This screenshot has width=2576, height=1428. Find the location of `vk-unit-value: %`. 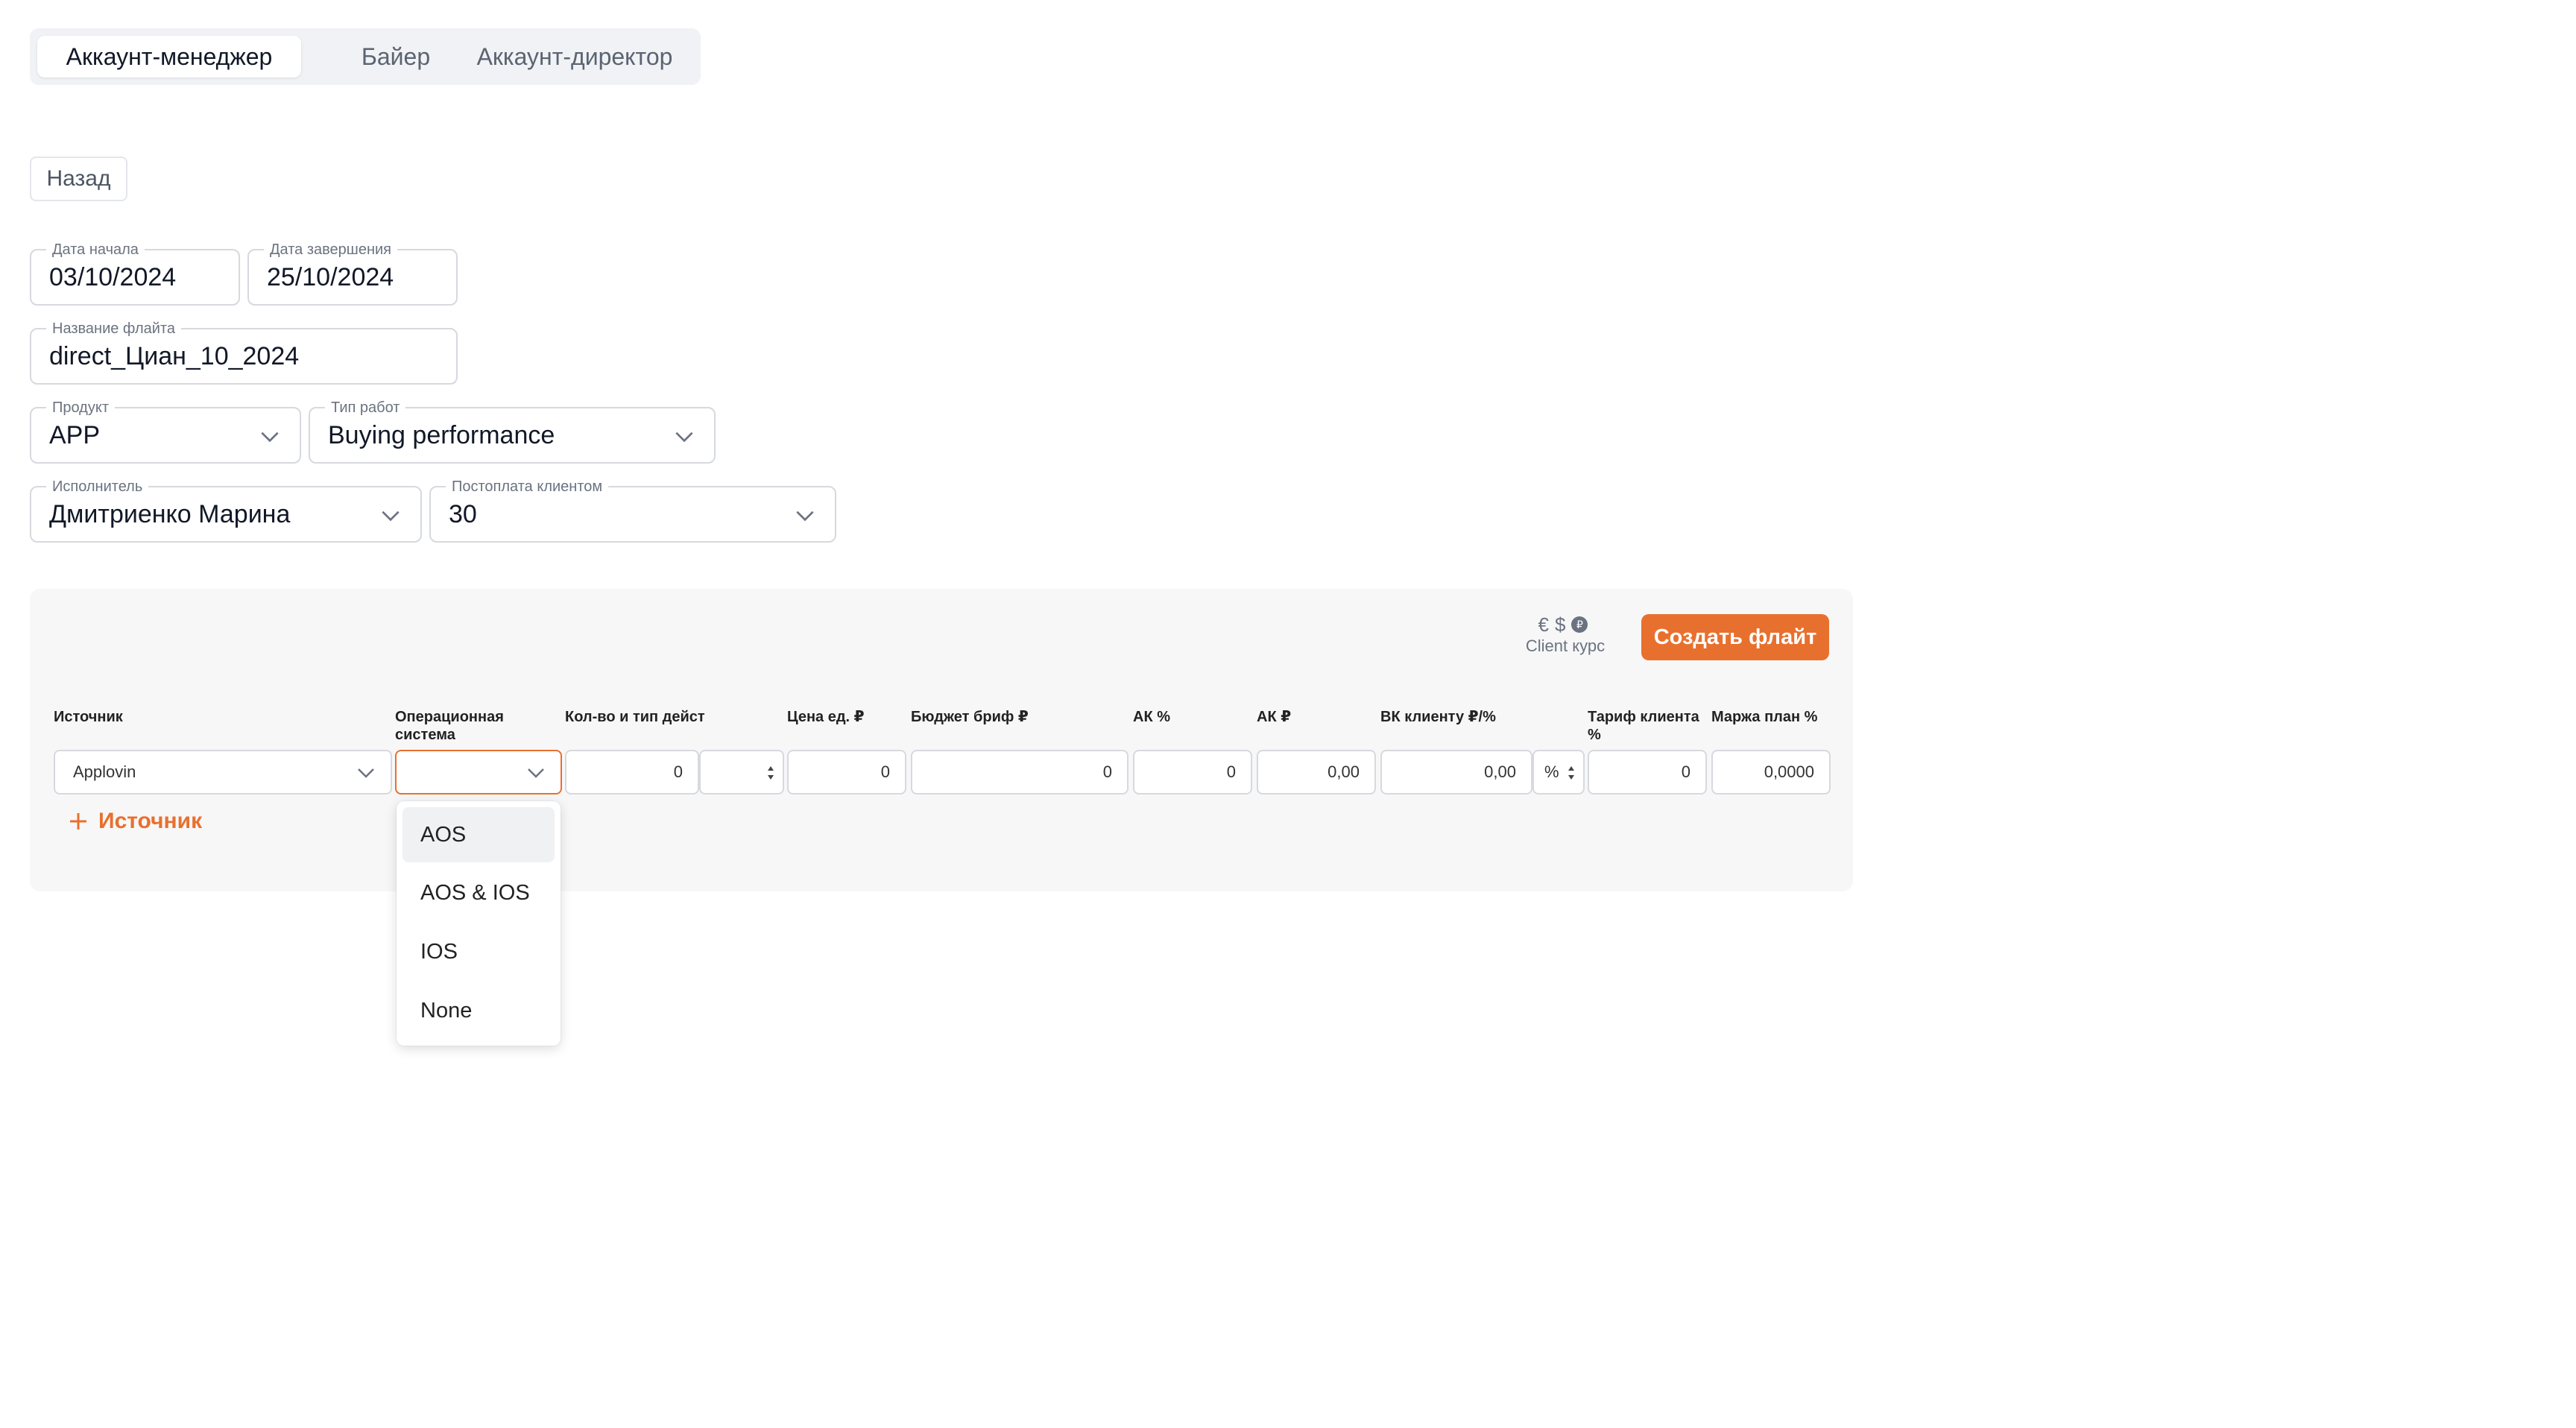

vk-unit-value: % is located at coordinates (1551, 772).